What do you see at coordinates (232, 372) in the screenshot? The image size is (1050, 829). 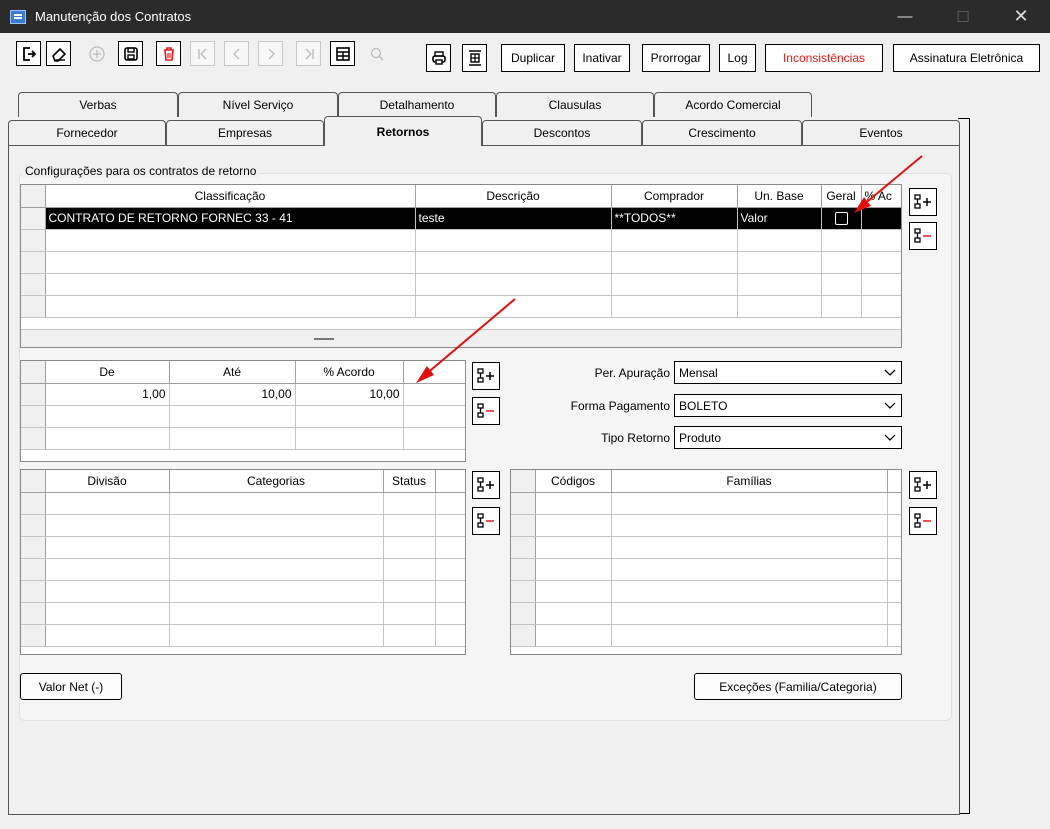 I see `column-header-ate: Até` at bounding box center [232, 372].